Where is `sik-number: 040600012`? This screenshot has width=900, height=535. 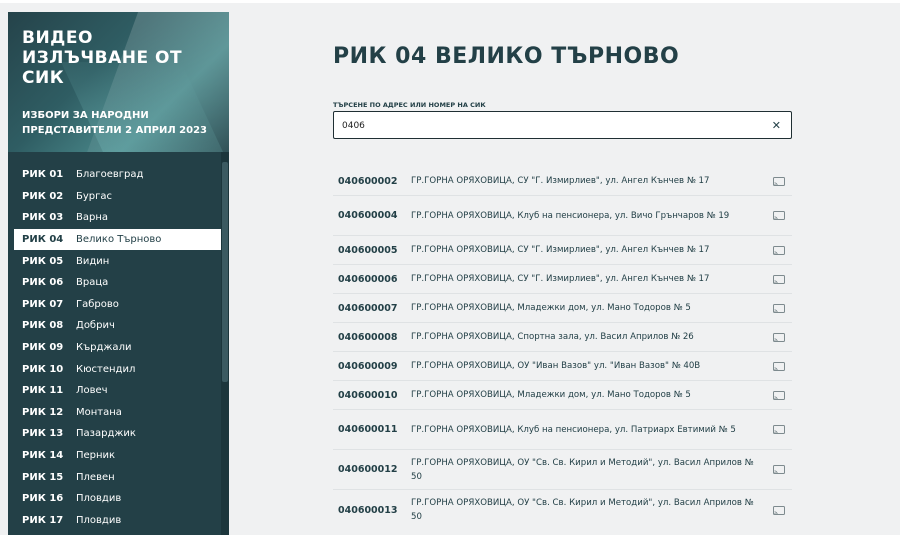 sik-number: 040600012 is located at coordinates (368, 469).